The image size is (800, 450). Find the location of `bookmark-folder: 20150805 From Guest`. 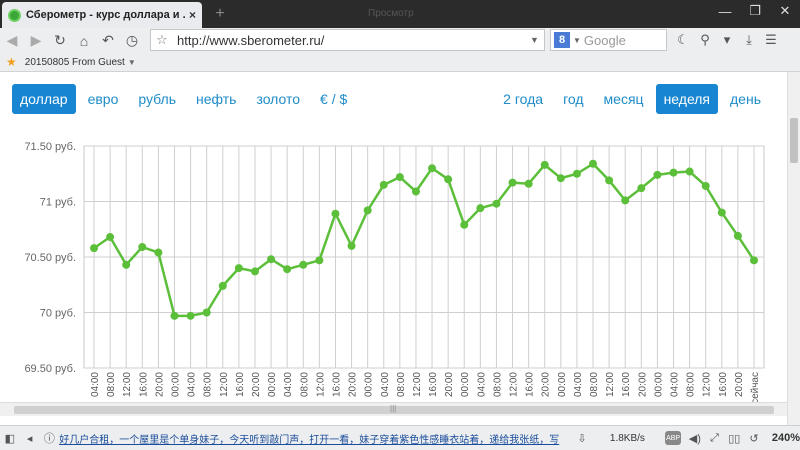

bookmark-folder: 20150805 From Guest is located at coordinates (75, 62).